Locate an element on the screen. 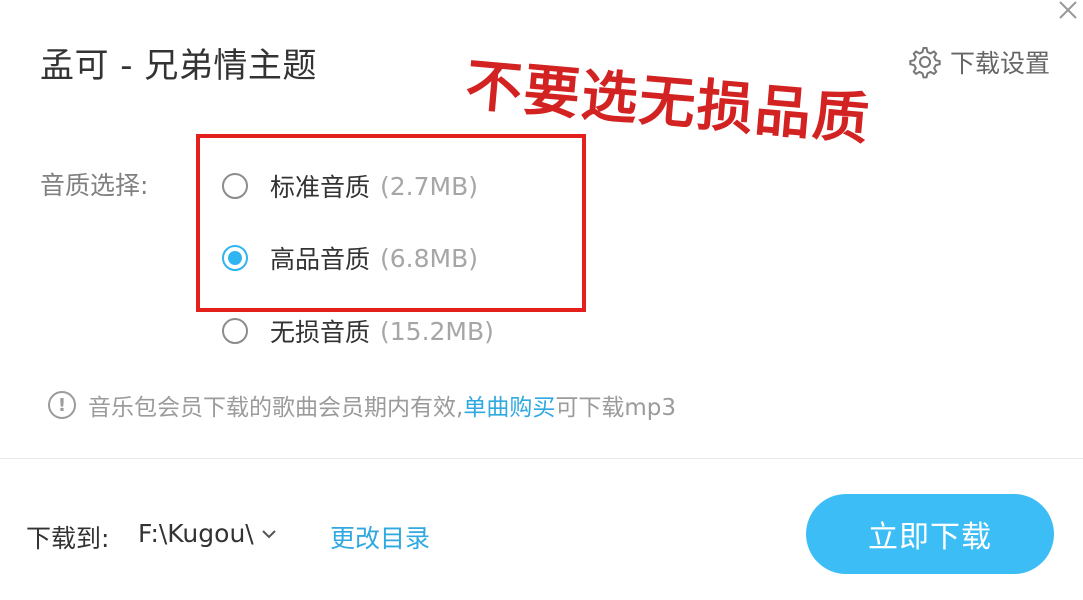 This screenshot has height=600, width=1083. dialog-title: 孟可 - 兄弟情主题 is located at coordinates (178, 66).